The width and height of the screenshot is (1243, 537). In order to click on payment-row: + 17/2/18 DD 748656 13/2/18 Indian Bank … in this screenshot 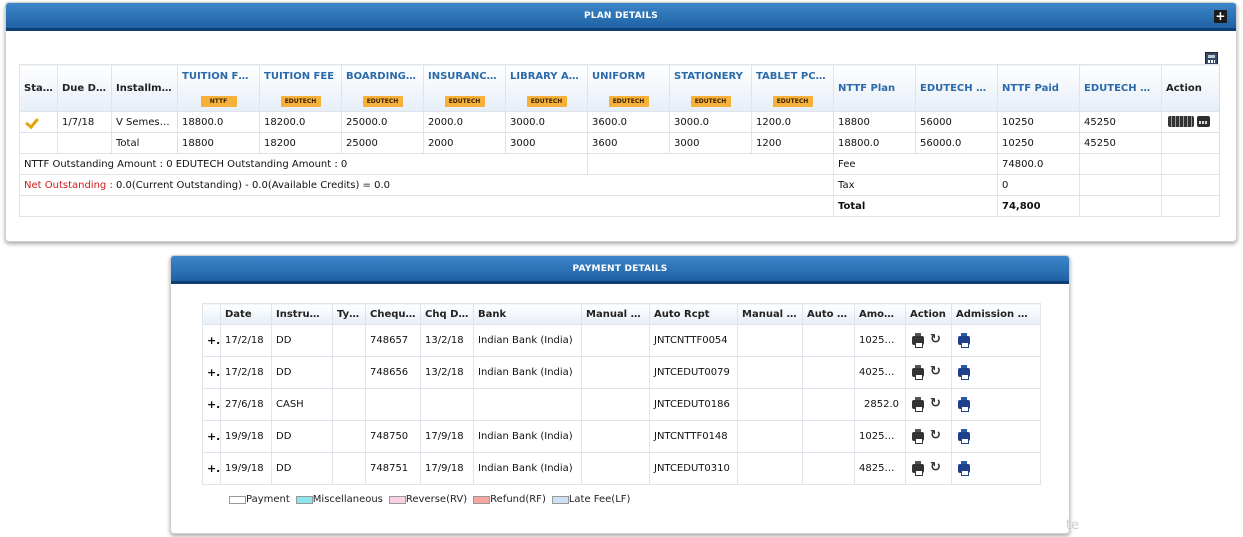, I will do `click(621, 372)`.